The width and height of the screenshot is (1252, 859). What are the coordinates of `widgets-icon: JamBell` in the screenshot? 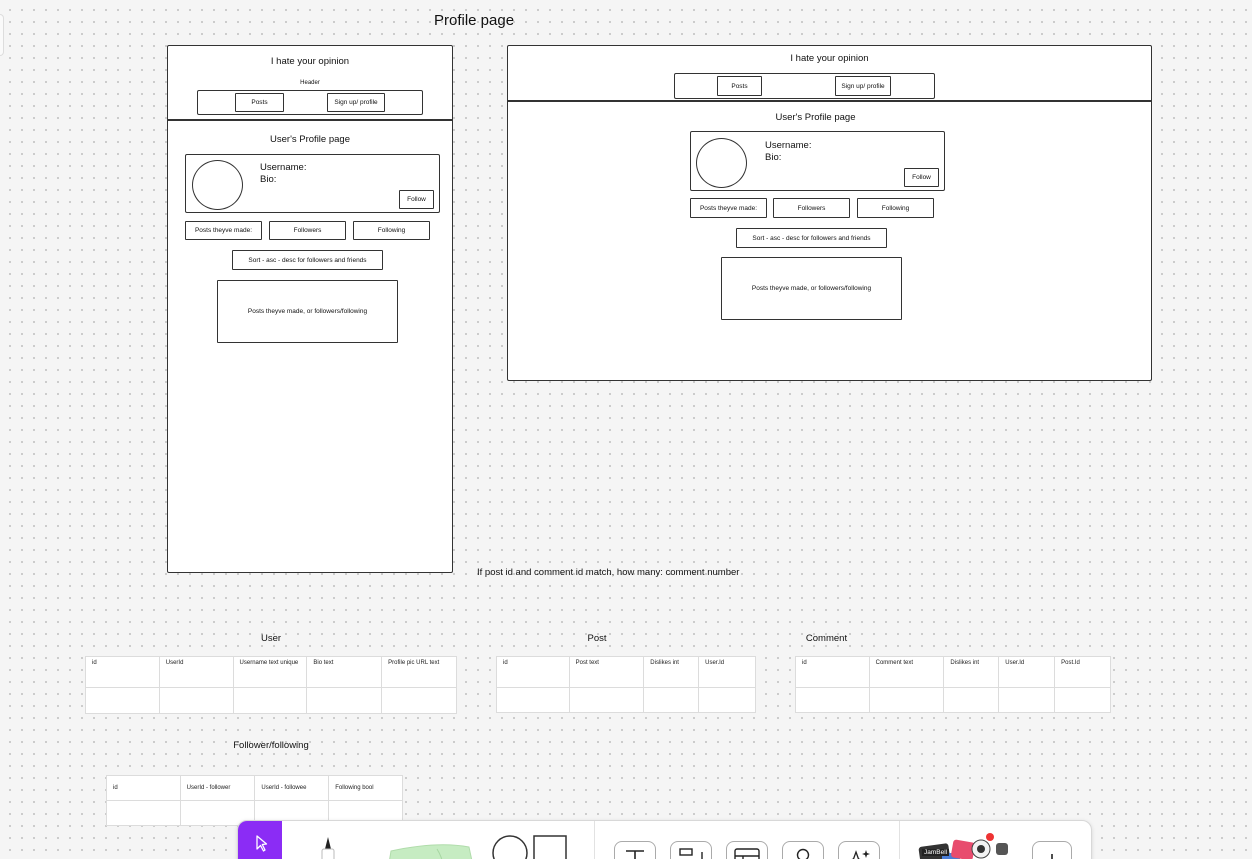 It's located at (968, 845).